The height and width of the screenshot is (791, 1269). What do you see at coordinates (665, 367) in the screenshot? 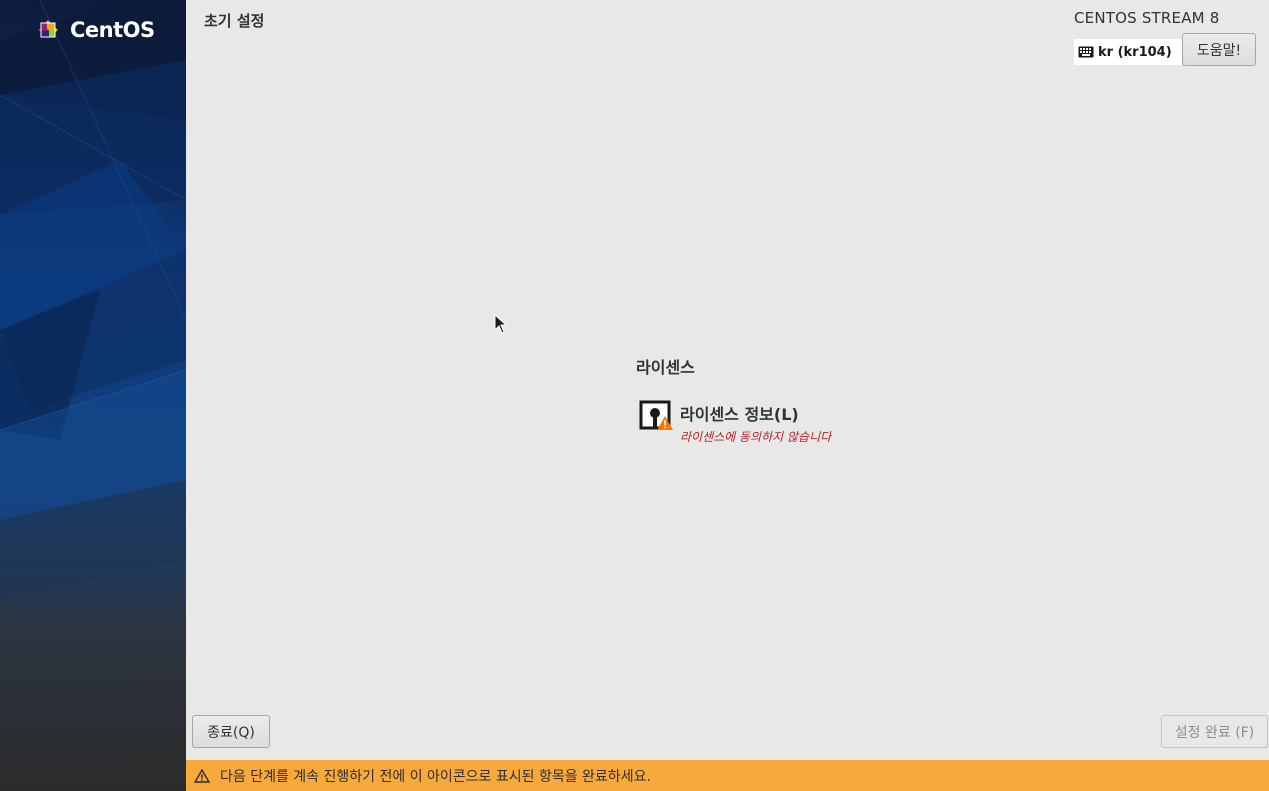
I see `section-title: 라이센스` at bounding box center [665, 367].